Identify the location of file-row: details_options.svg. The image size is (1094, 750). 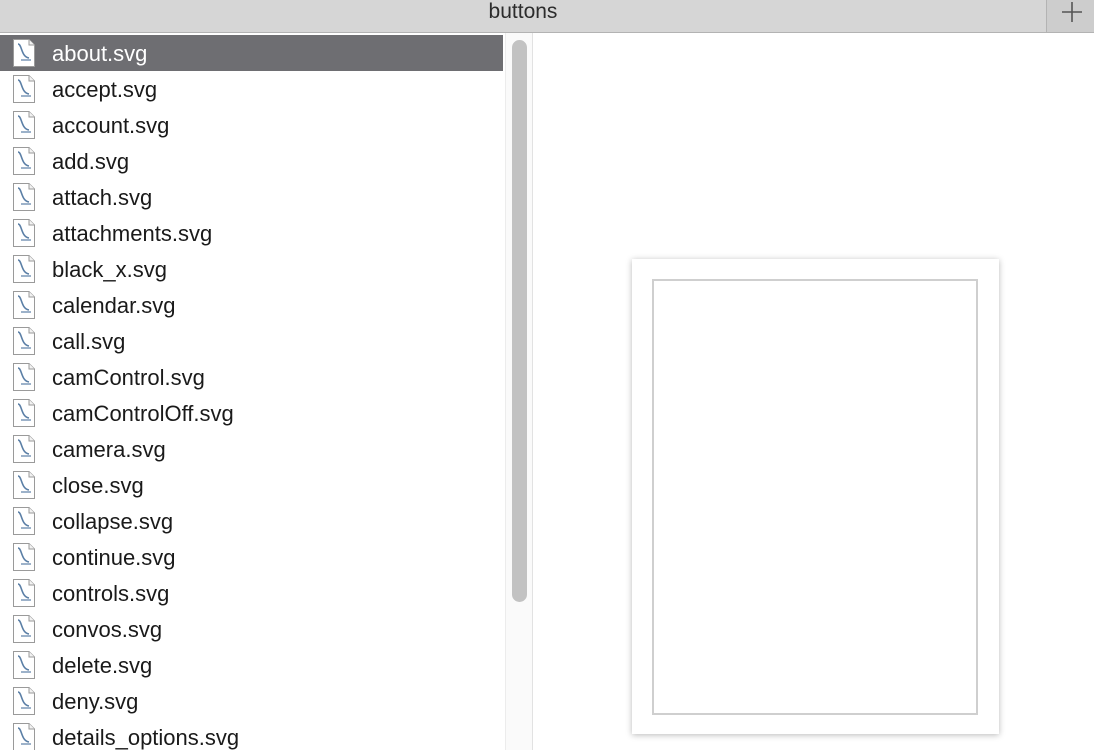
(251, 734).